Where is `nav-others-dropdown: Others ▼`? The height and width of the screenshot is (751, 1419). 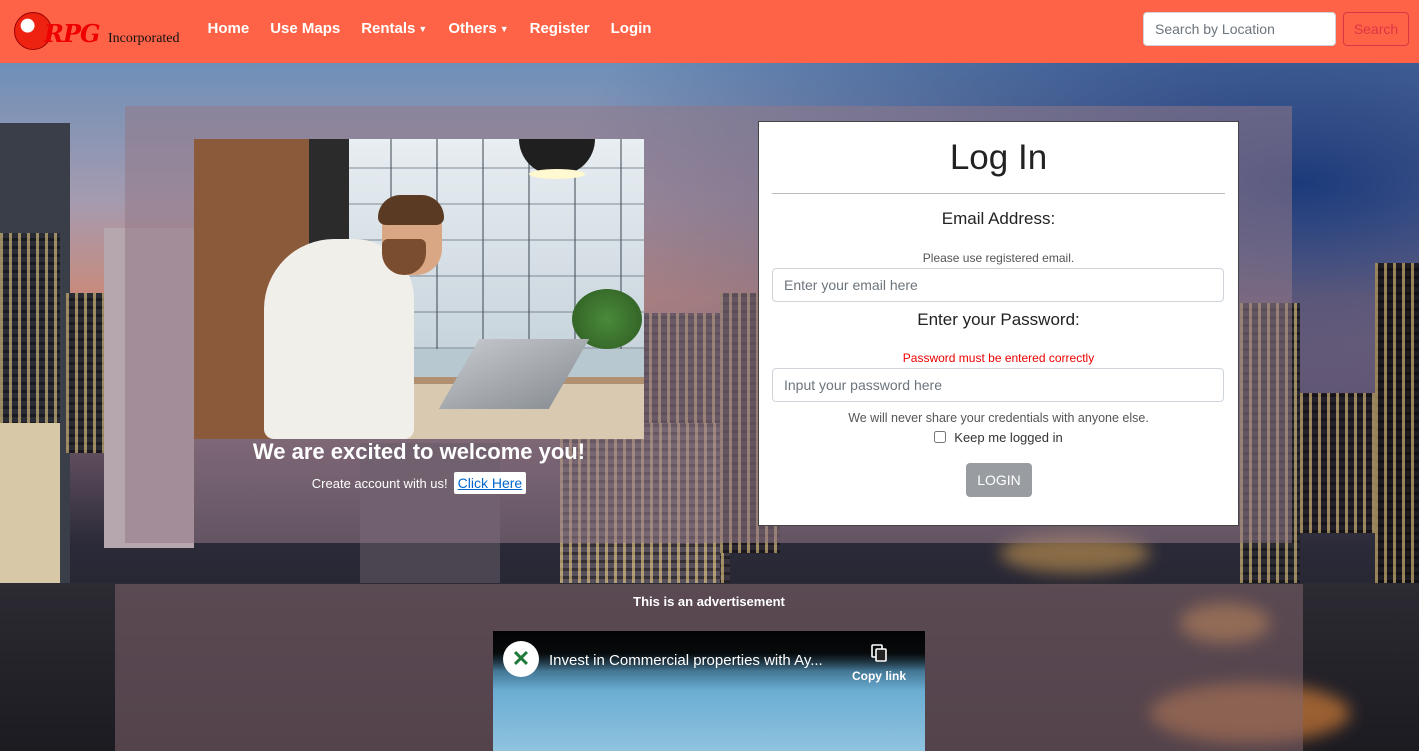 nav-others-dropdown: Others ▼ is located at coordinates (478, 28).